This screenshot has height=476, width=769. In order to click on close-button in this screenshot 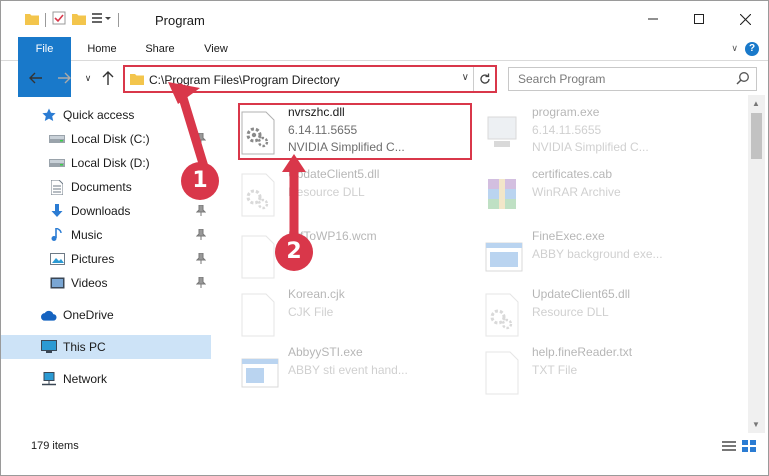, I will do `click(745, 19)`.